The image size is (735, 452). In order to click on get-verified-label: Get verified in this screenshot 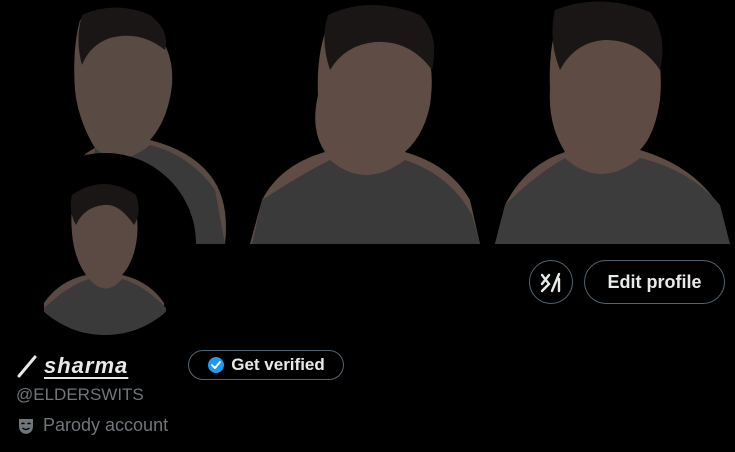, I will do `click(278, 364)`.